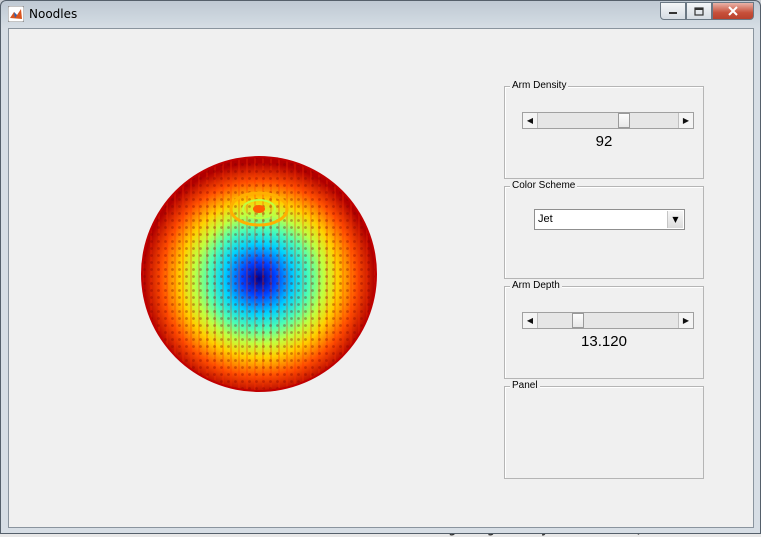  I want to click on chevron-down-icon: ▼, so click(675, 219).